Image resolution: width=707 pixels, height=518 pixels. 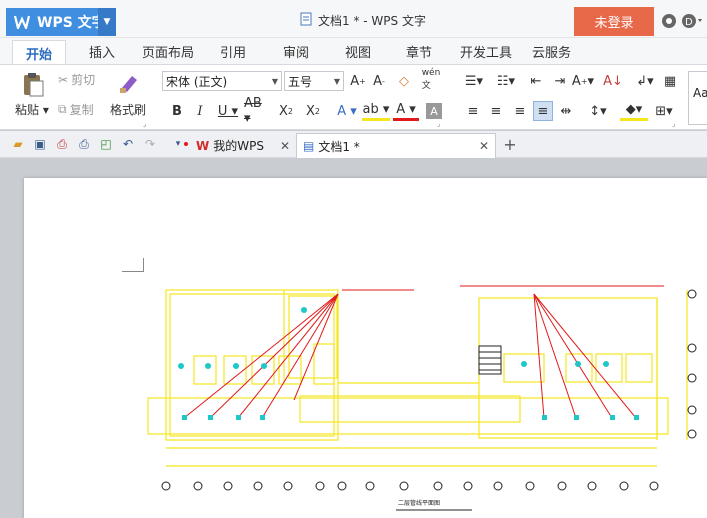 I want to click on svg-text: D, so click(x=689, y=22).